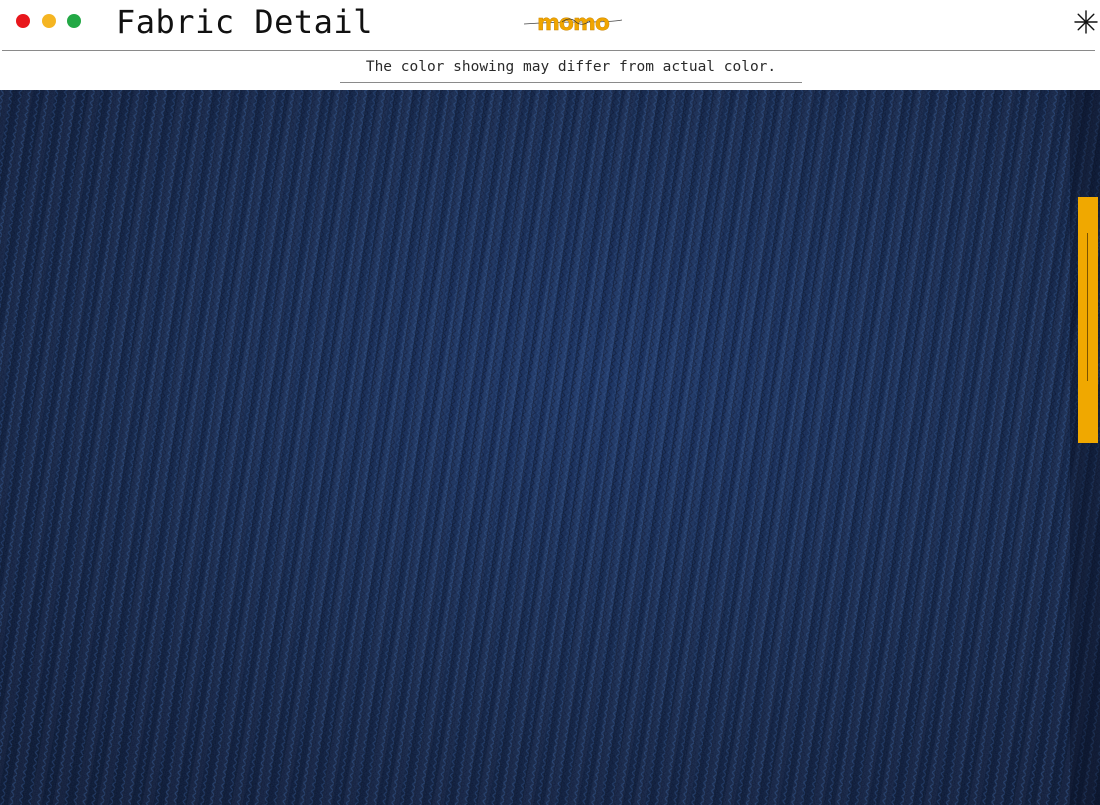 The height and width of the screenshot is (805, 1100). I want to click on minimize-window-button, so click(49, 21).